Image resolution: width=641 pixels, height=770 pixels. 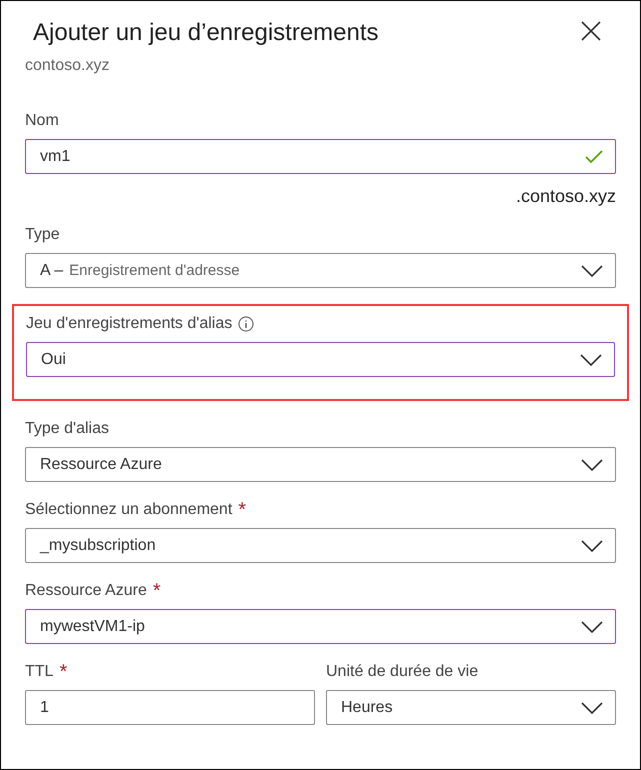 What do you see at coordinates (402, 672) in the screenshot?
I see `field-label: Unité de durée de vie` at bounding box center [402, 672].